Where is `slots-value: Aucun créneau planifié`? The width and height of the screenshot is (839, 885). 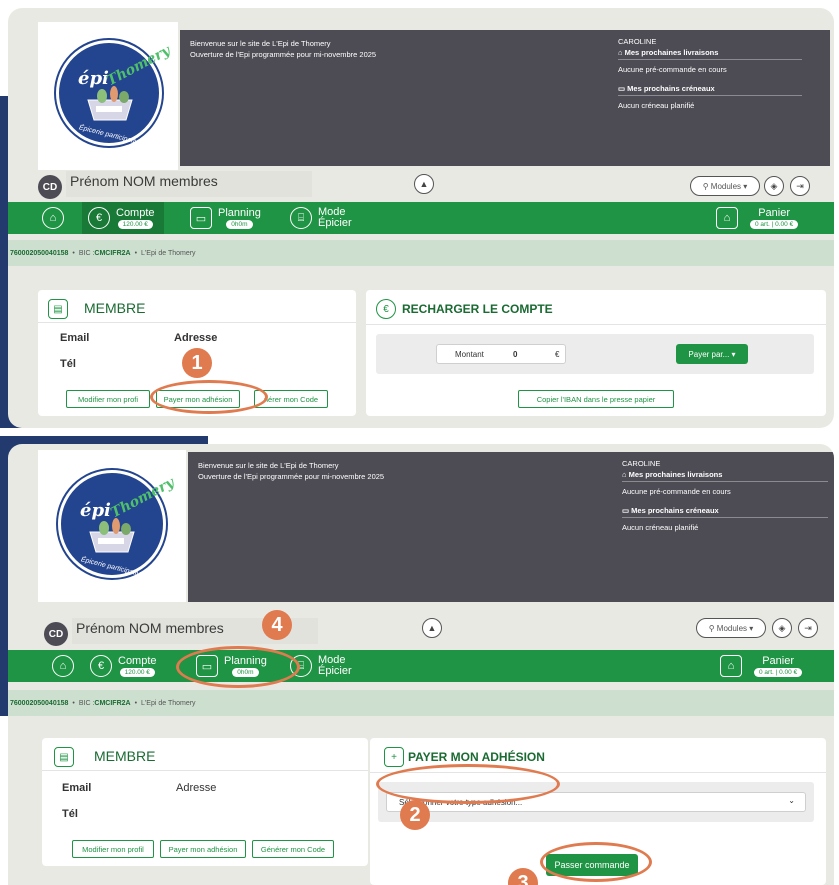
slots-value: Aucun créneau planifié is located at coordinates (660, 527).